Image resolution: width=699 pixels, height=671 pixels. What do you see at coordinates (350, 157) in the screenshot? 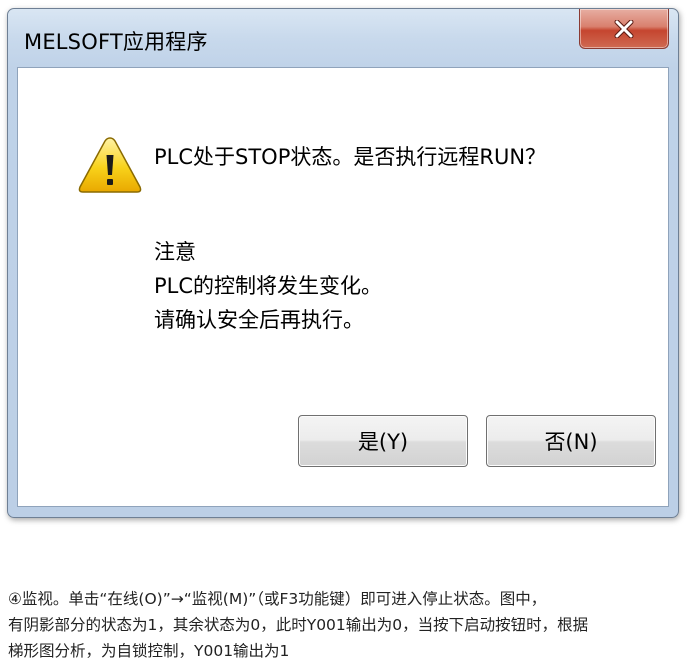
I see `dialog-message: PLC处于STOP状态。是否执行远程RUN？` at bounding box center [350, 157].